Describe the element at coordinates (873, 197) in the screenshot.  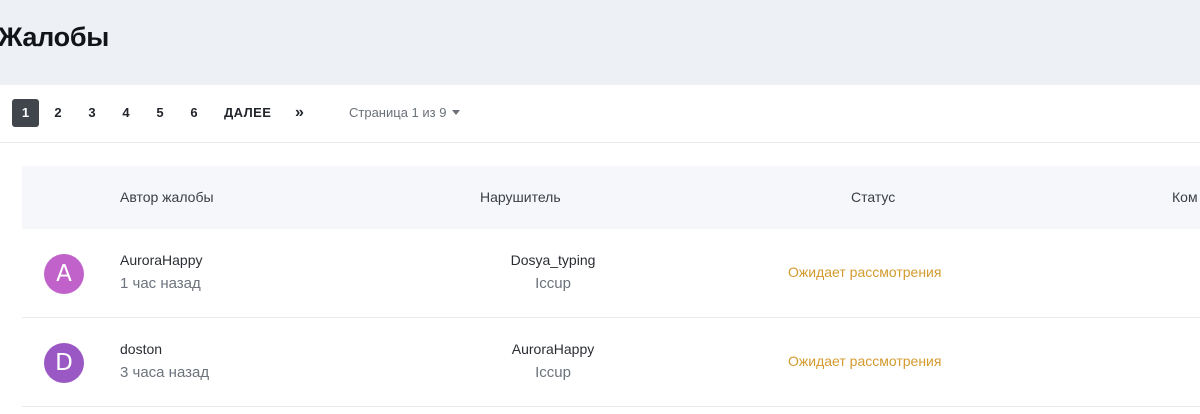
I see `column-header-status: Статус` at that location.